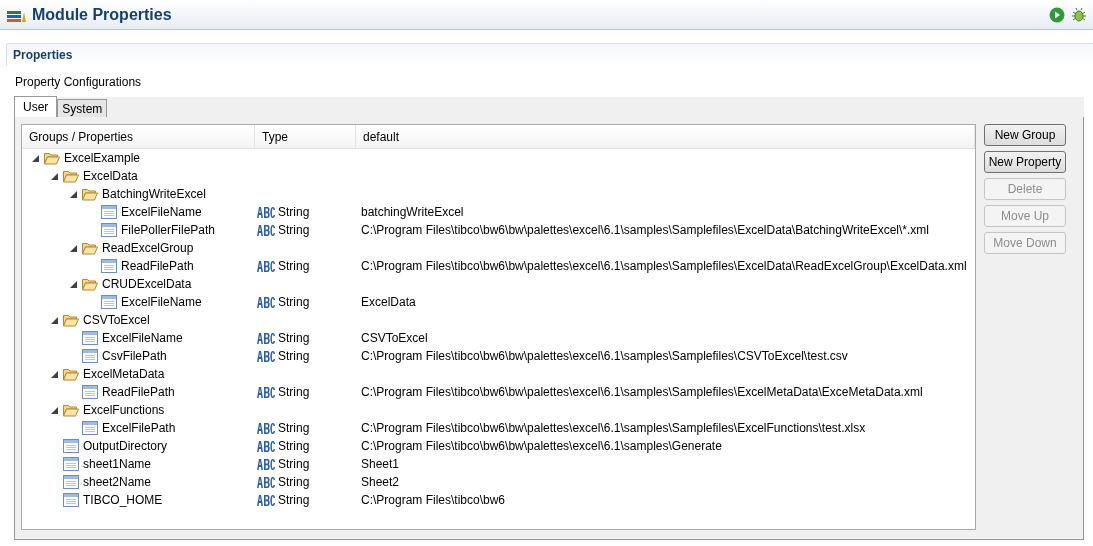  I want to click on default-value-cell: CSVToExcel, so click(394, 338).